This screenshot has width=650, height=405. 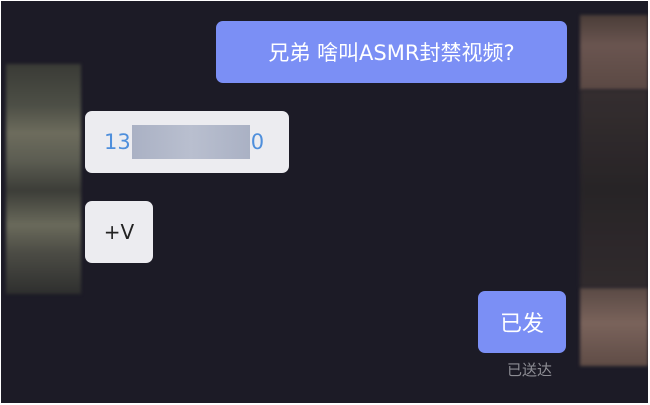 I want to click on message-text: +V, so click(x=119, y=232).